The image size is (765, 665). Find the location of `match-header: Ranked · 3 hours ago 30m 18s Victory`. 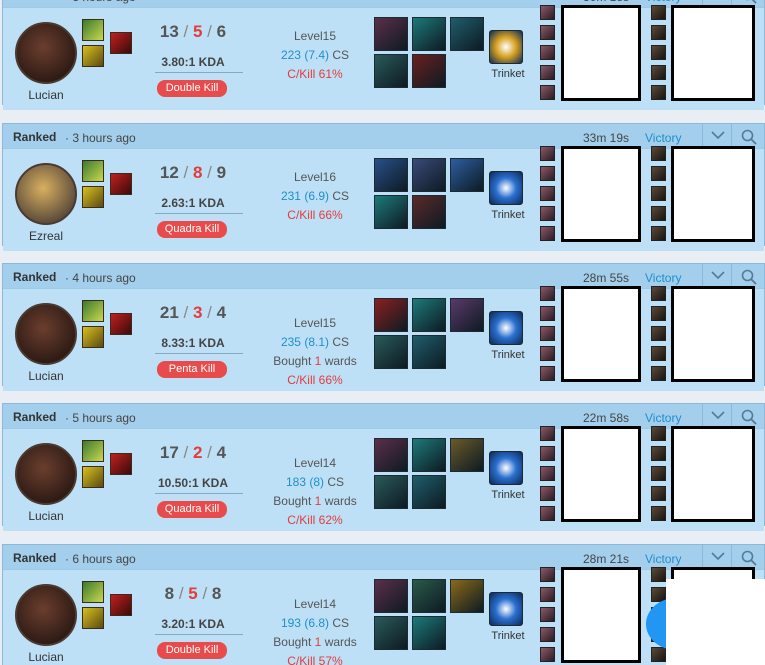

match-header: Ranked · 3 hours ago 30m 18s Victory is located at coordinates (383, 3).